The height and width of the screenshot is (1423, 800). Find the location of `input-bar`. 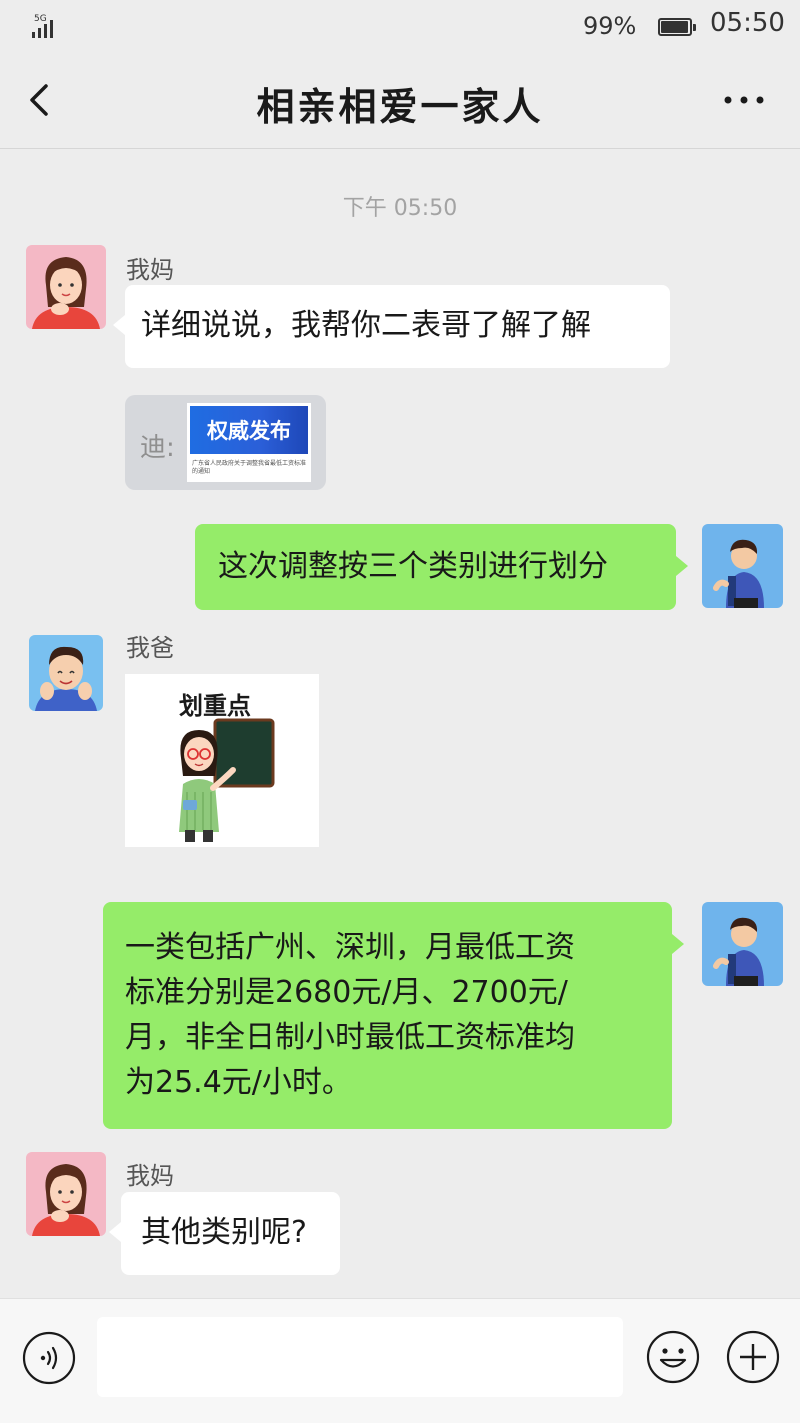

input-bar is located at coordinates (400, 1360).